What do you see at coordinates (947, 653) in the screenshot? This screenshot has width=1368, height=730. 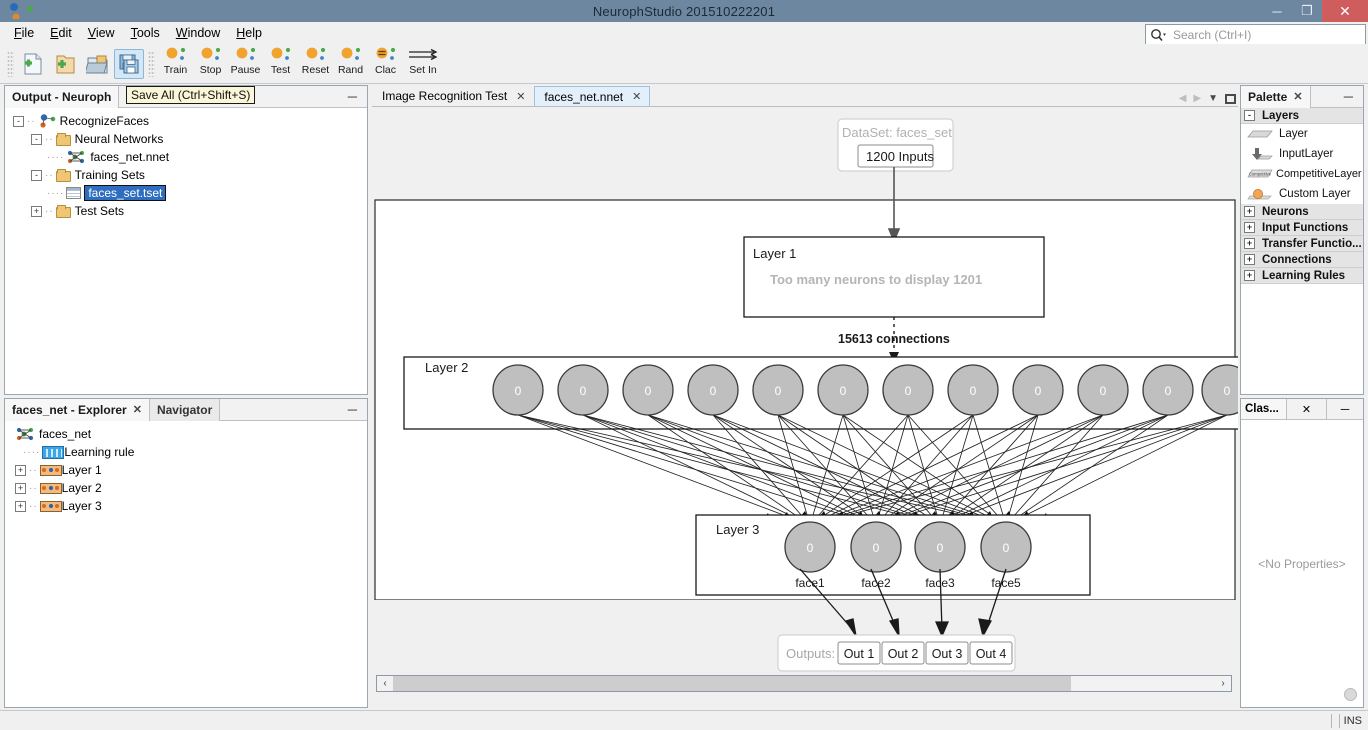 I see `output-item: Out 3` at bounding box center [947, 653].